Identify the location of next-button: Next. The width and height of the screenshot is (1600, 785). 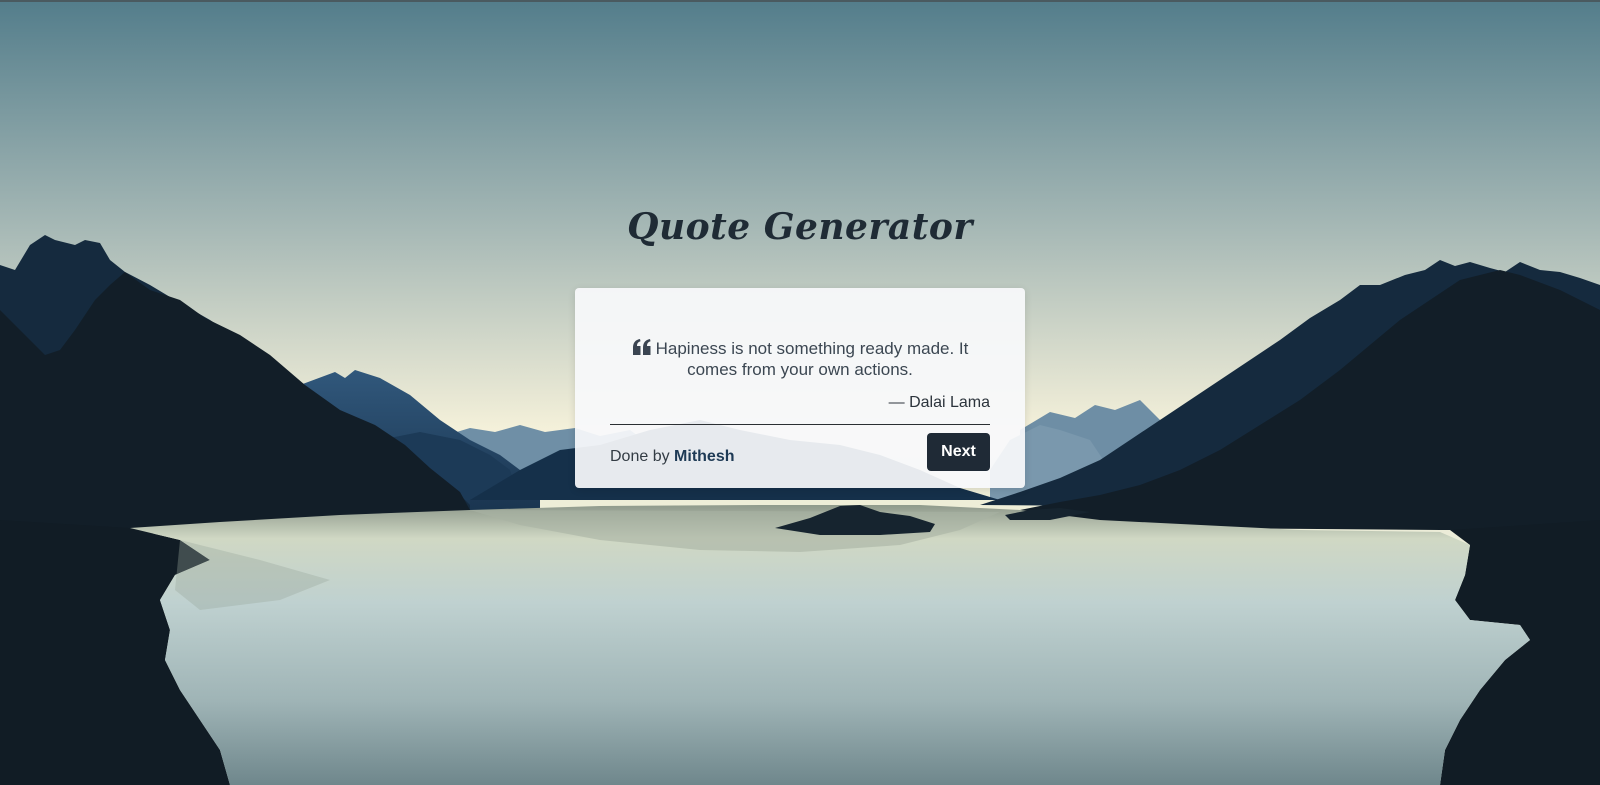
(958, 452).